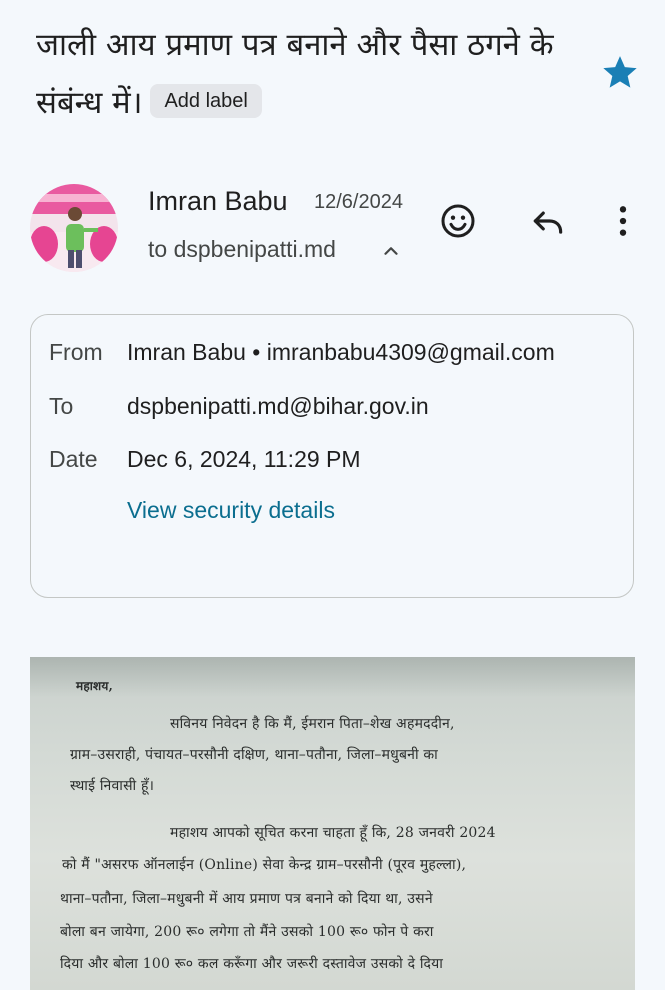 Image resolution: width=665 pixels, height=990 pixels. I want to click on smiley-icon, so click(458, 221).